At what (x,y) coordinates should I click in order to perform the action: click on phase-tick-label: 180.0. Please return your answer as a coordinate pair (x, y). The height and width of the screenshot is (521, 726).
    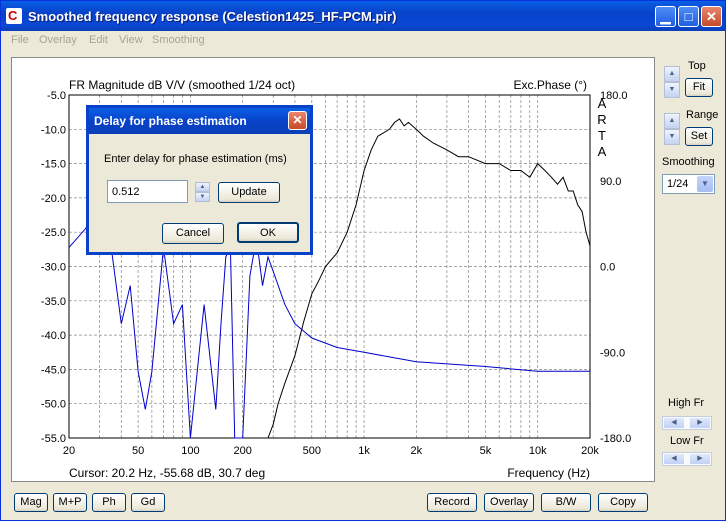
    Looking at the image, I should click on (614, 96).